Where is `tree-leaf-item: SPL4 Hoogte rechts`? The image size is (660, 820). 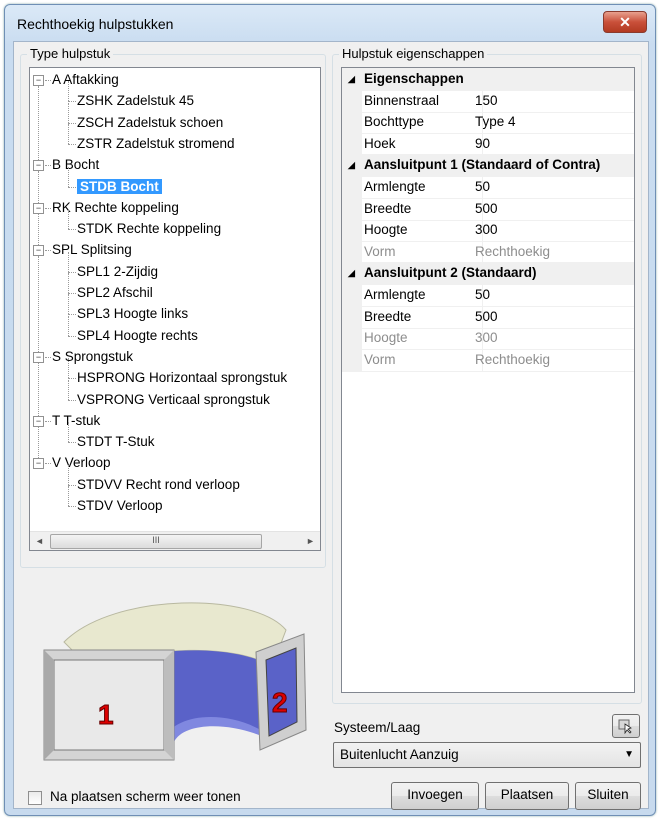
tree-leaf-item: SPL4 Hoogte rechts is located at coordinates (137, 336).